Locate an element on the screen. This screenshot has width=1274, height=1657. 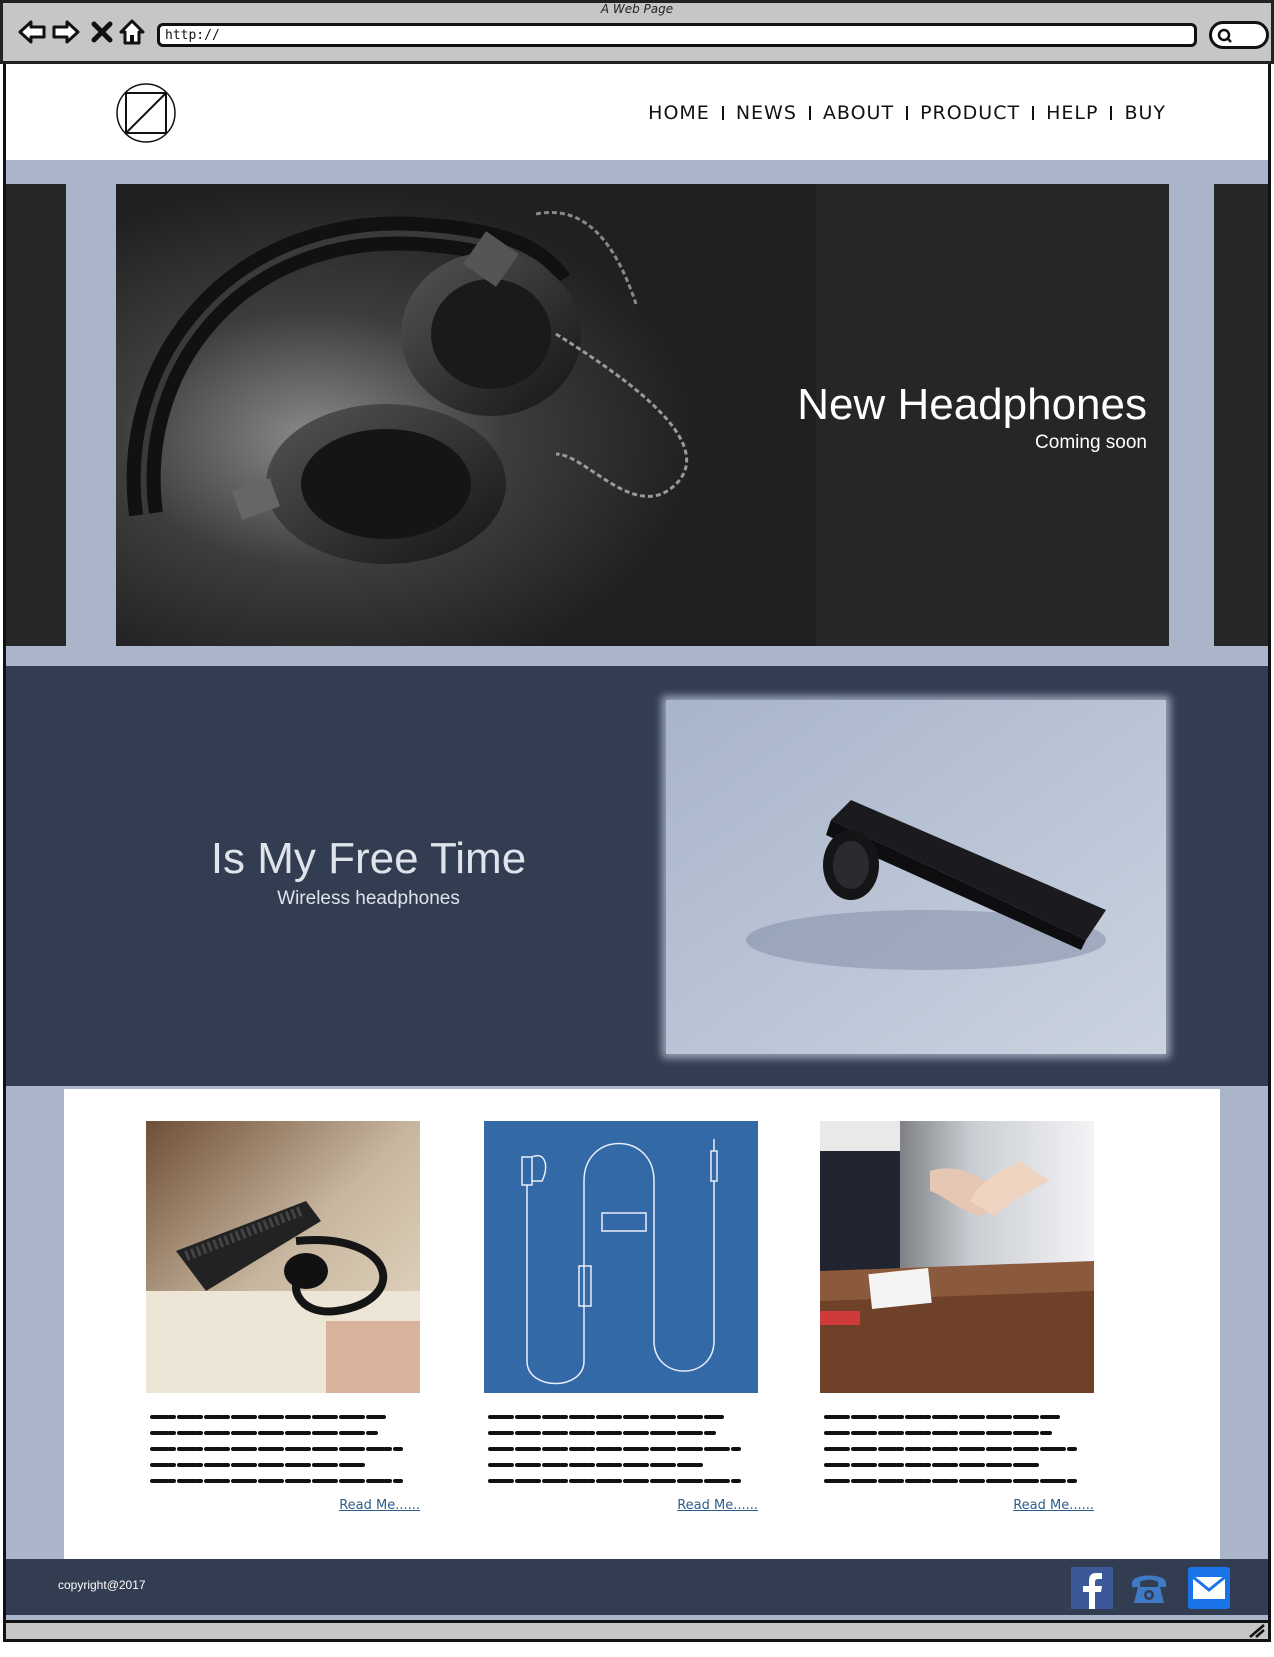
forward-arrow-icon is located at coordinates (66, 32).